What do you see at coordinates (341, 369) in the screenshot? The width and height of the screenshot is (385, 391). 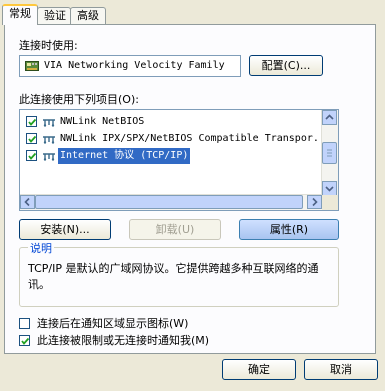 I see `cancel-button: 取消` at bounding box center [341, 369].